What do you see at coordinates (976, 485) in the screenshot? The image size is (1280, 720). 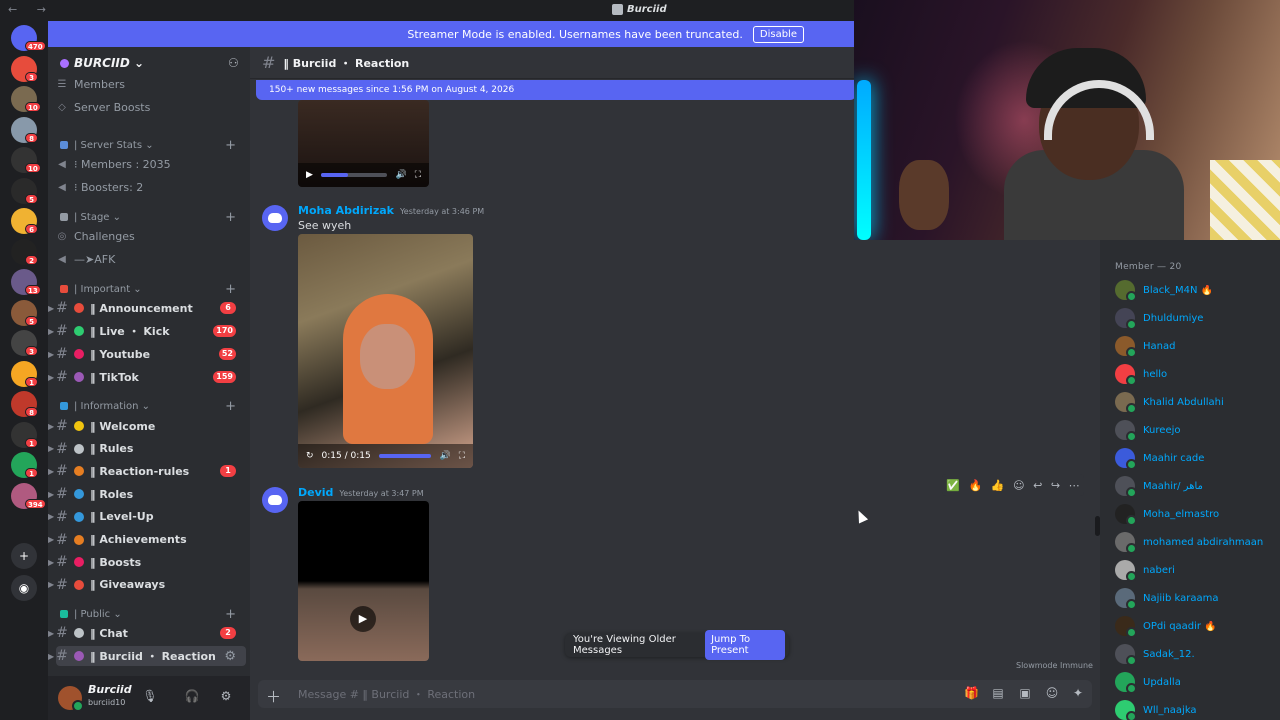 I see `fire-reaction-icon: 🔥` at bounding box center [976, 485].